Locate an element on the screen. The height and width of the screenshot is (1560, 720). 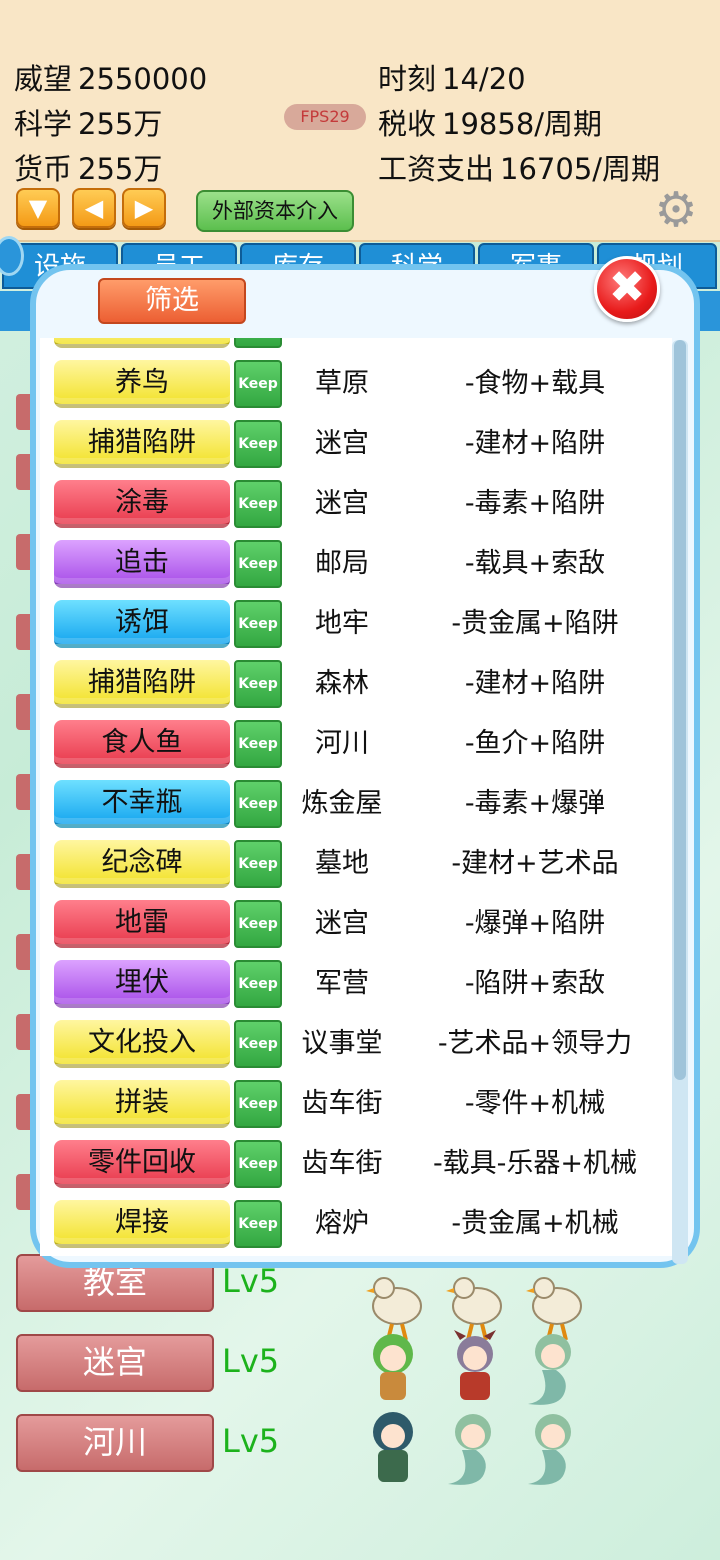
time-stat: 时刻 14/20 is located at coordinates (452, 77).